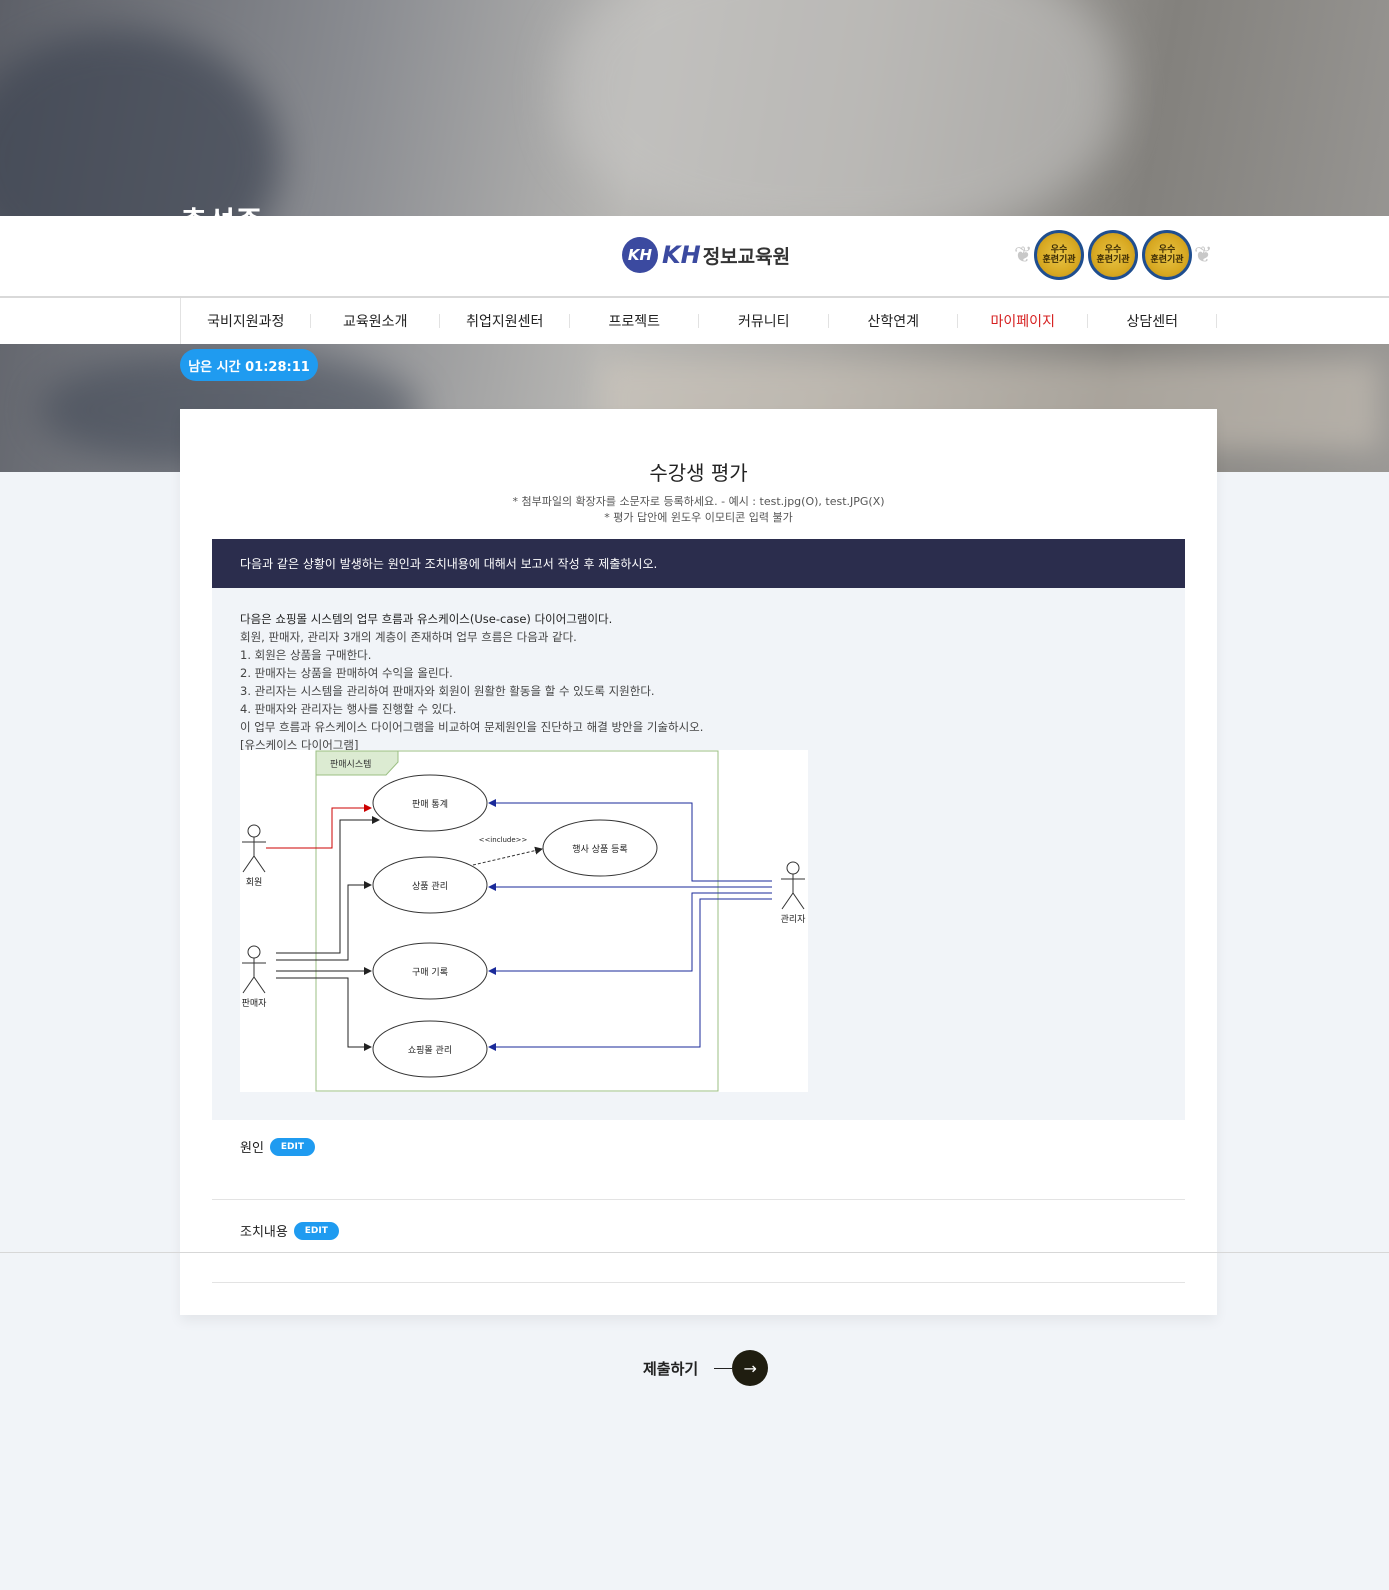 The height and width of the screenshot is (1590, 1389). Describe the element at coordinates (430, 972) in the screenshot. I see `usecase-label: 구매 기록` at that location.